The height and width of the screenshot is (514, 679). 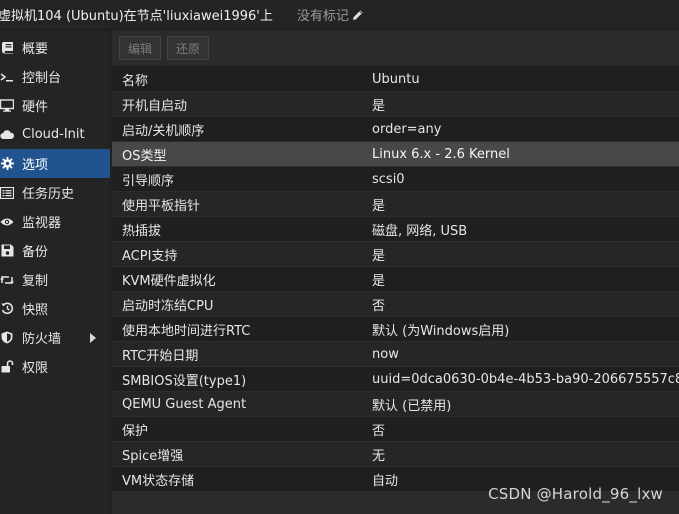 I want to click on revert-button: 还原, so click(x=188, y=48).